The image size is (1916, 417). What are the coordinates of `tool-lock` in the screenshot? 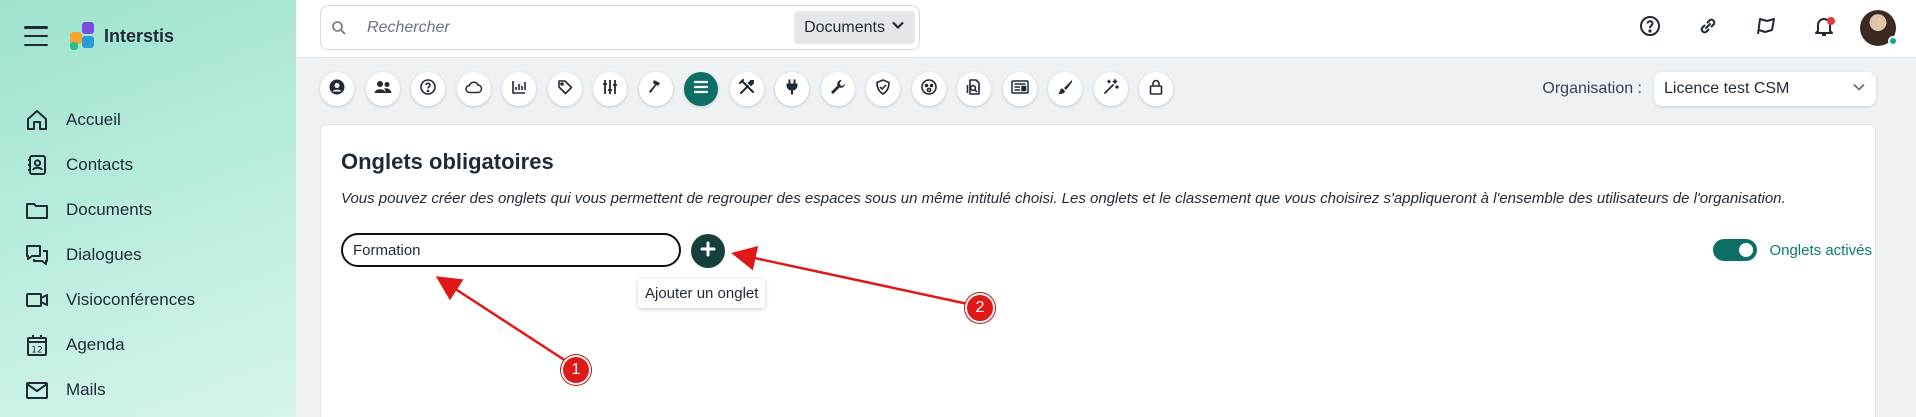 It's located at (1156, 89).